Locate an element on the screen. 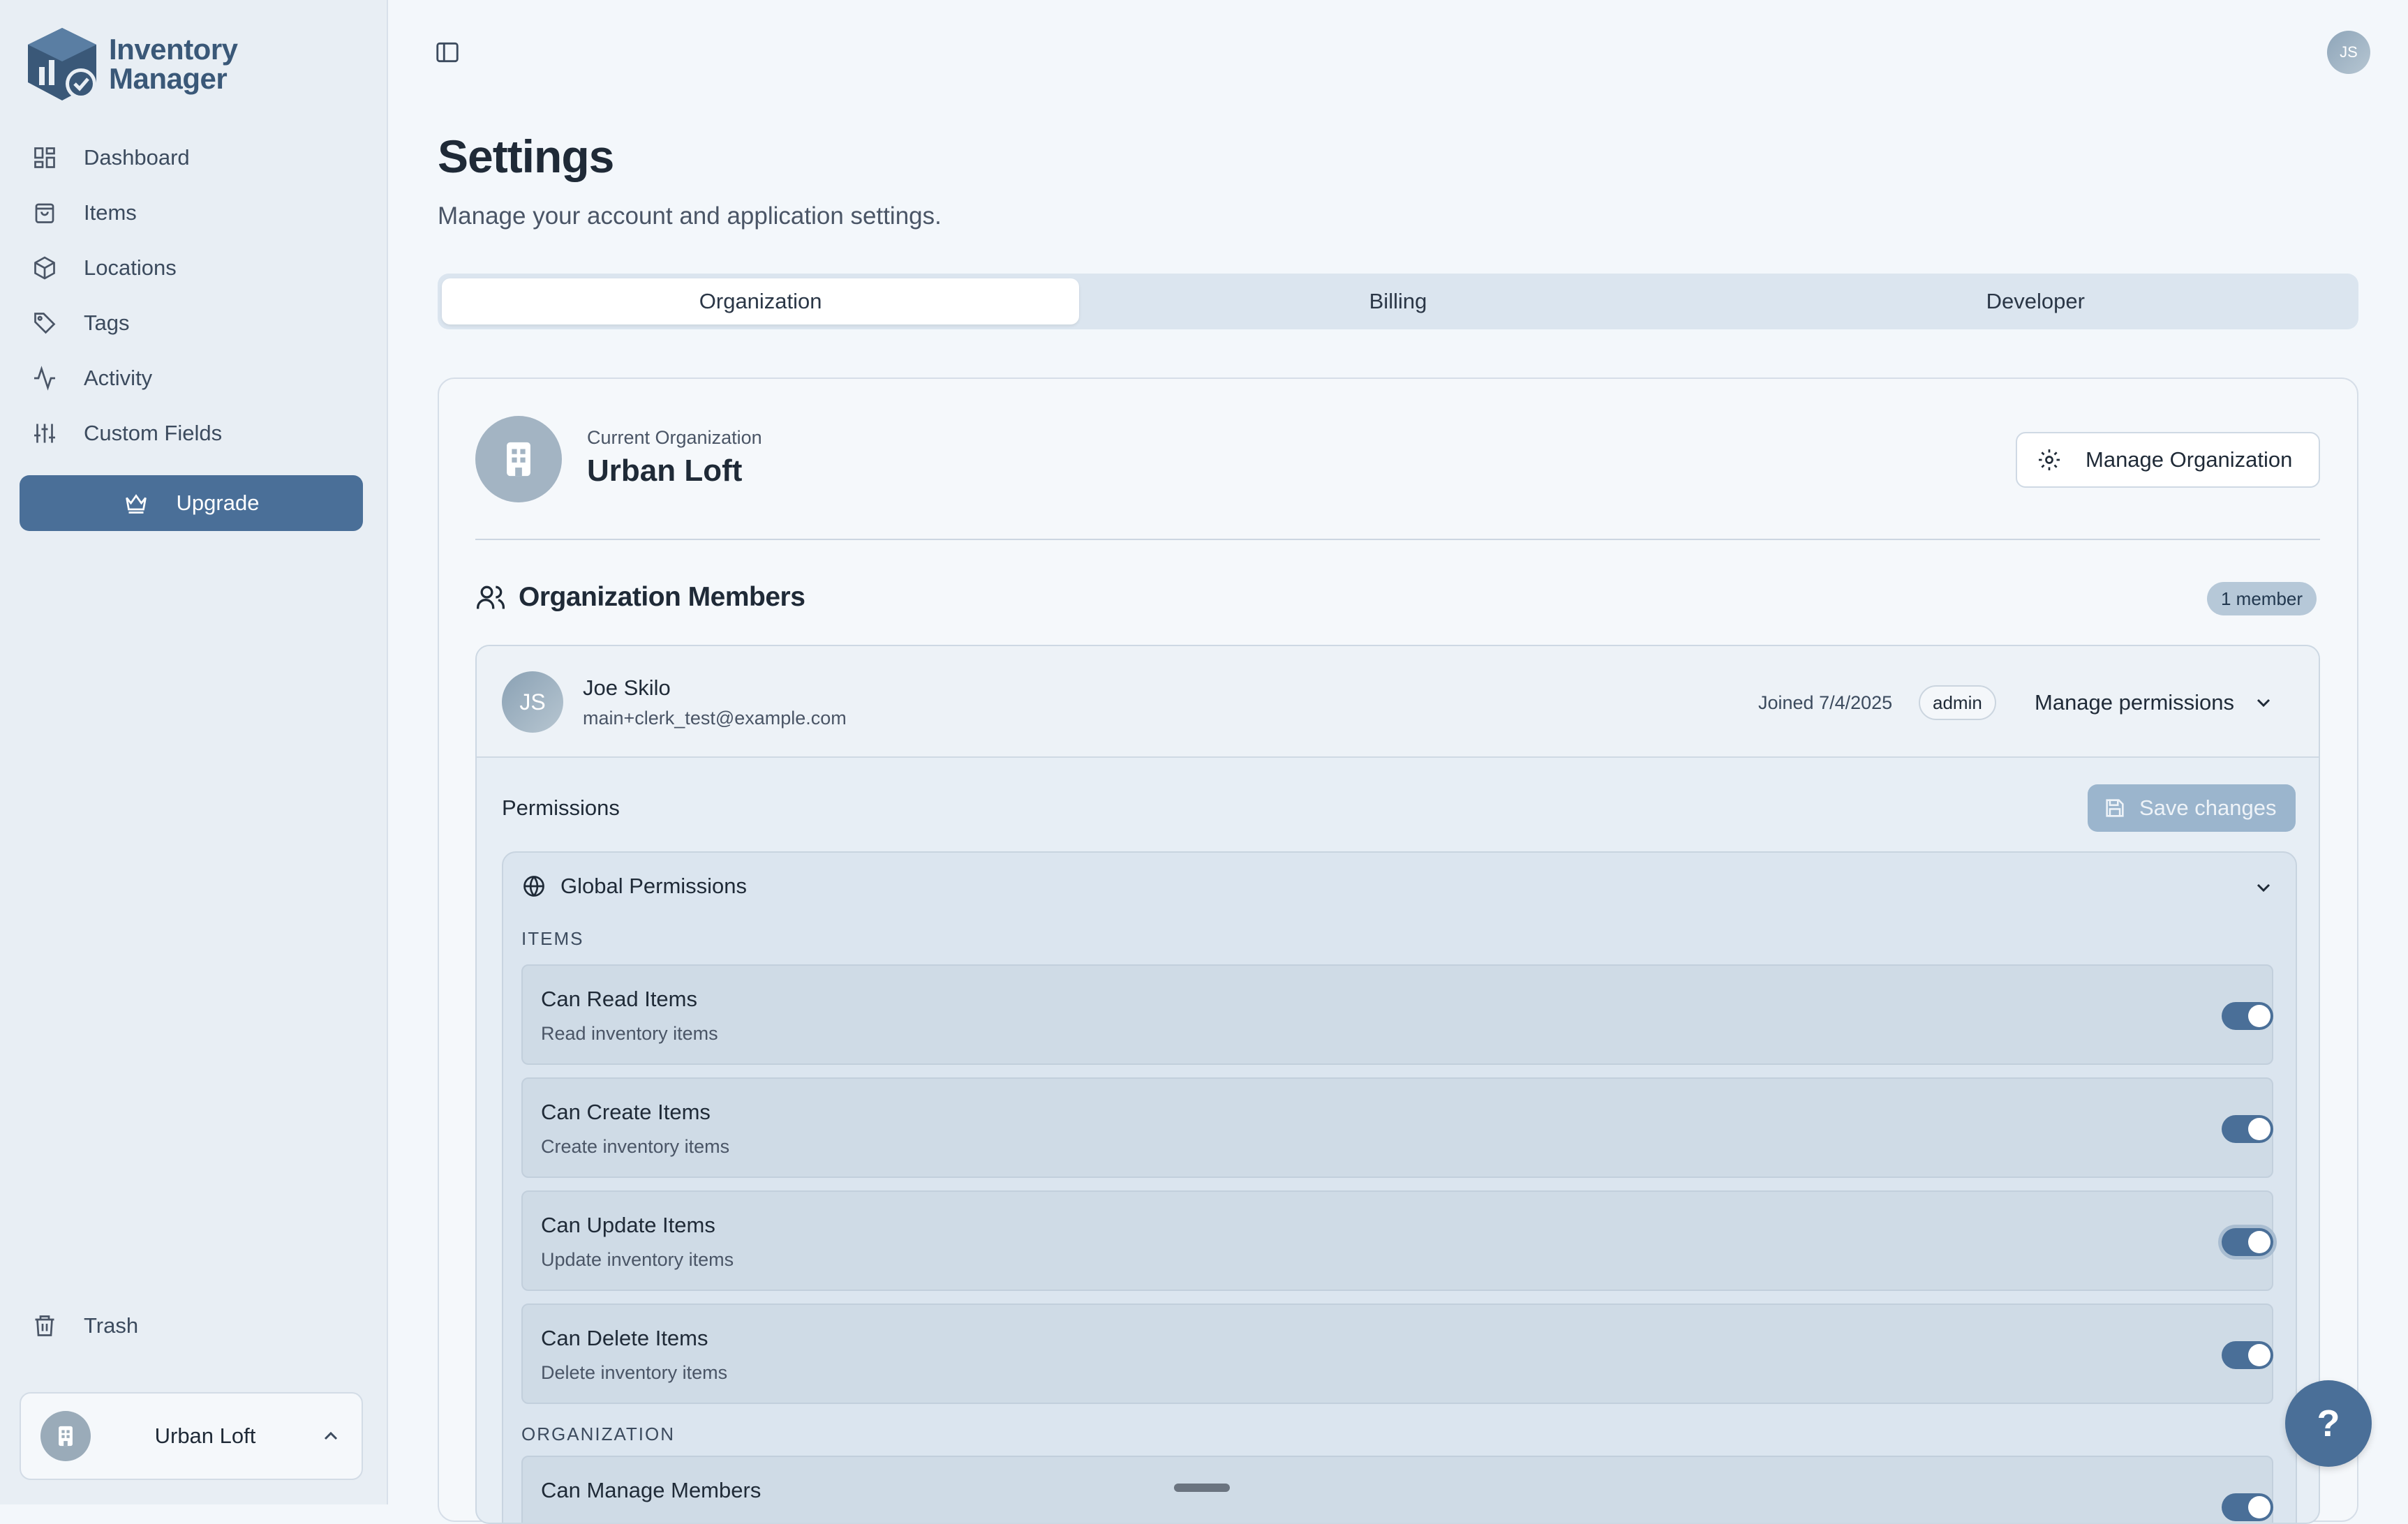 The height and width of the screenshot is (1524, 2408). sidebar-item-trash: Trash is located at coordinates (85, 1325).